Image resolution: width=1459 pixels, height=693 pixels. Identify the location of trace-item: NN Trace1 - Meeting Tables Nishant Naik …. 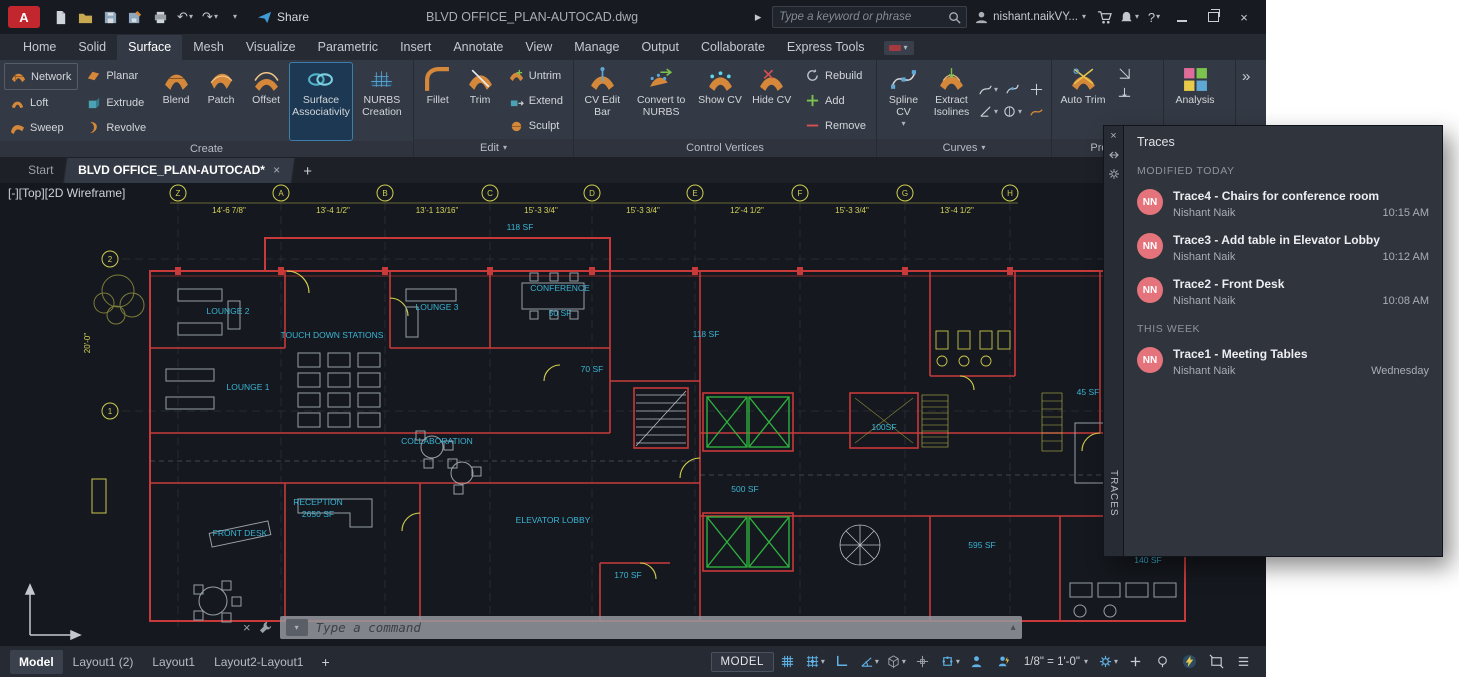
(1283, 362).